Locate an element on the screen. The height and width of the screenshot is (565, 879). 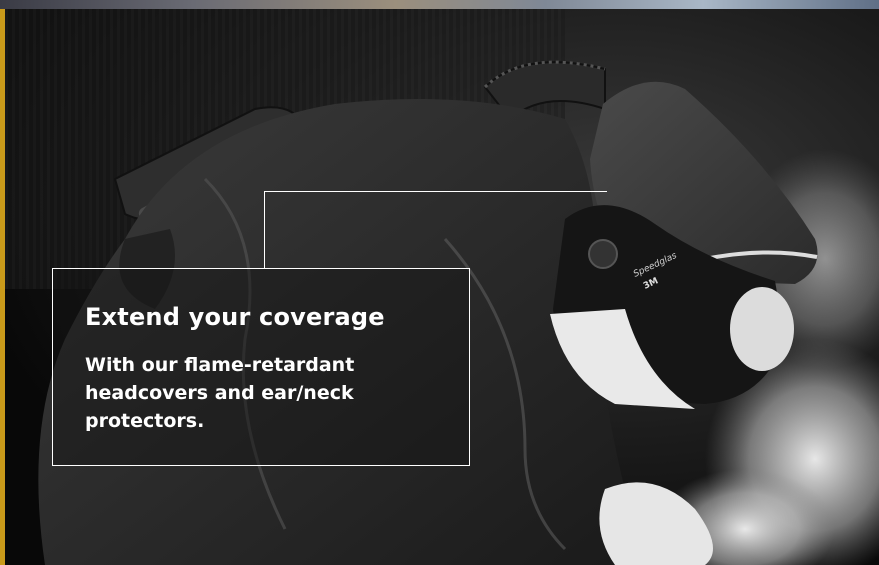
top-image-strip is located at coordinates (439, 4).